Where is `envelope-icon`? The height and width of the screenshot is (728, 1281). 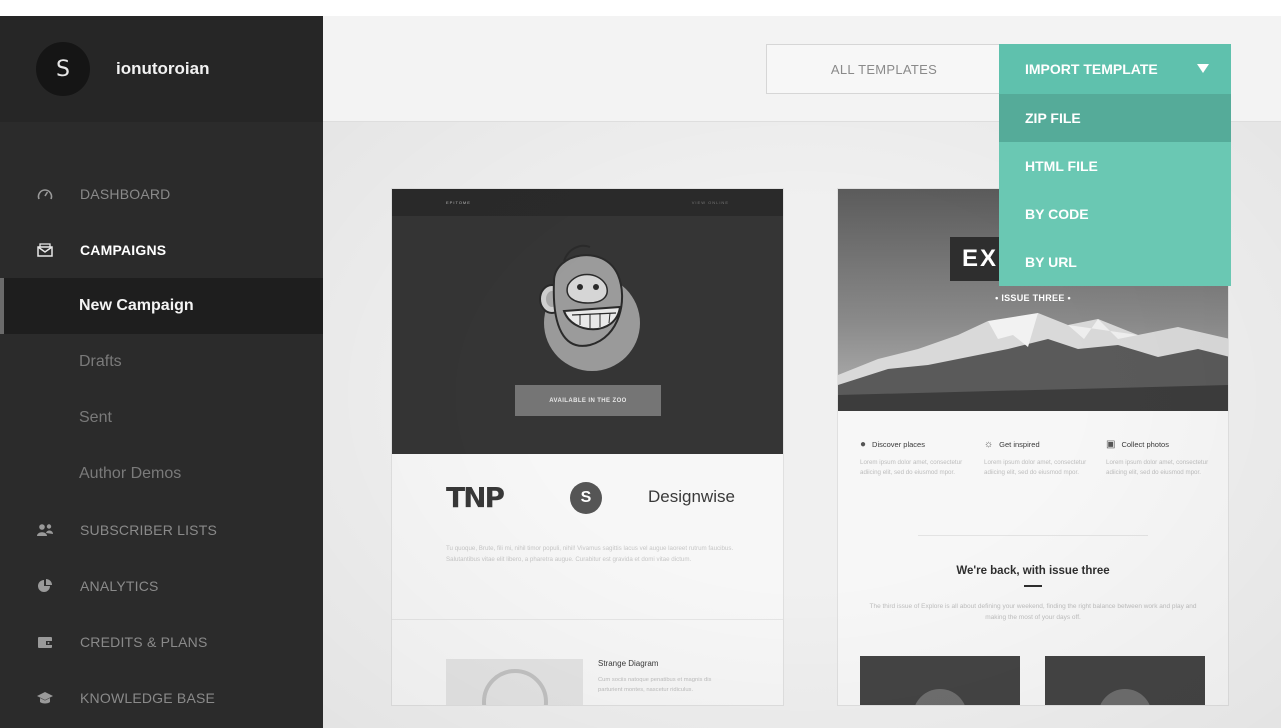
envelope-icon is located at coordinates (45, 250).